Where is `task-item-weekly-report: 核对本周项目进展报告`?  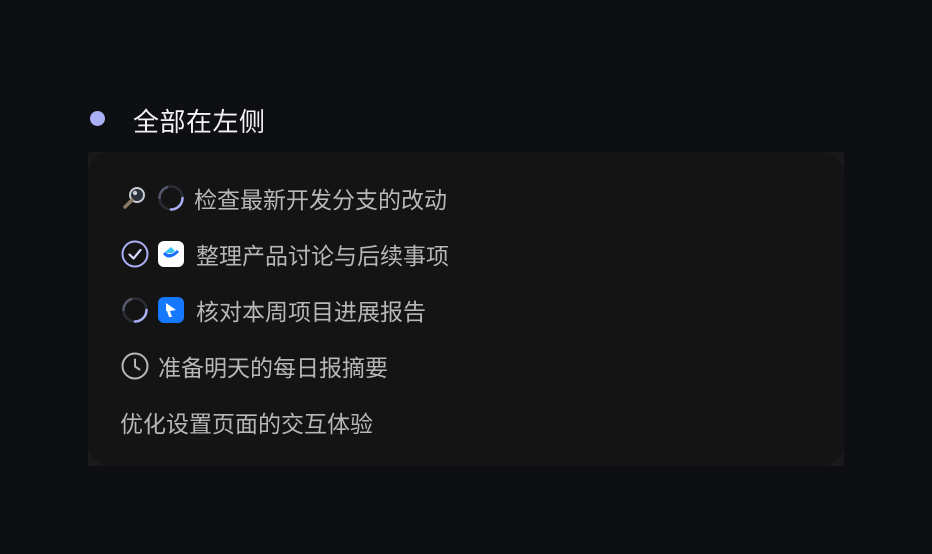
task-item-weekly-report: 核对本周项目进展报告 is located at coordinates (273, 310).